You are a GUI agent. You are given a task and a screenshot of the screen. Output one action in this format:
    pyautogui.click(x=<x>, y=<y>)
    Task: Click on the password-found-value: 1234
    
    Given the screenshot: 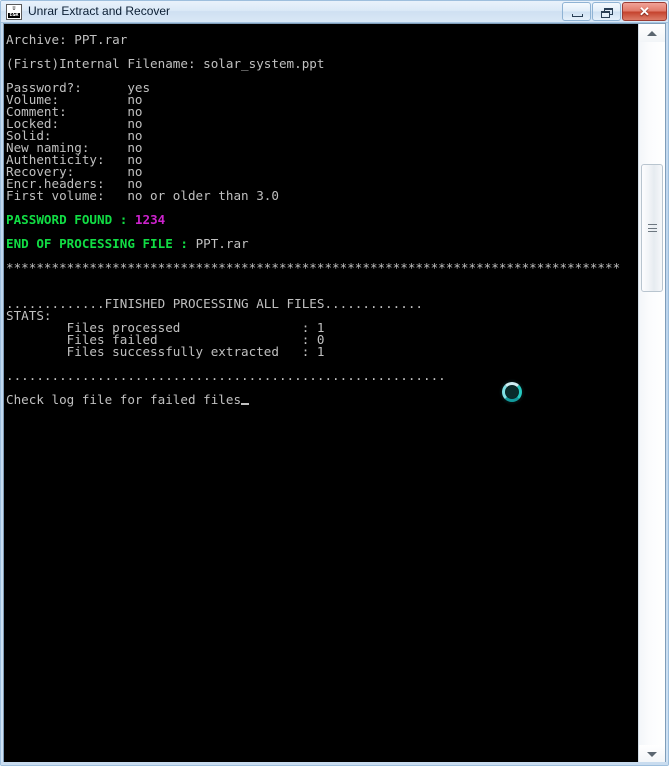 What is the action you would take?
    pyautogui.click(x=150, y=219)
    